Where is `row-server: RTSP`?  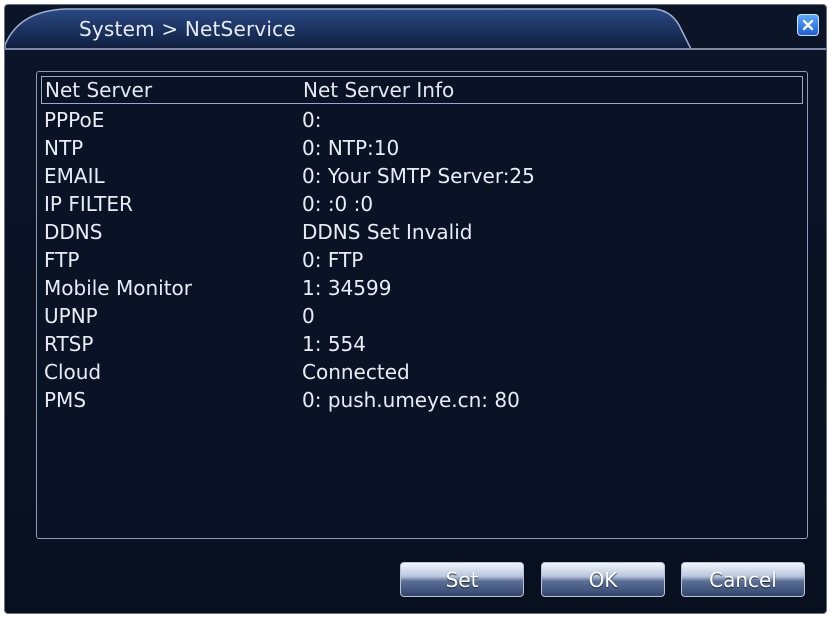
row-server: RTSP is located at coordinates (69, 344).